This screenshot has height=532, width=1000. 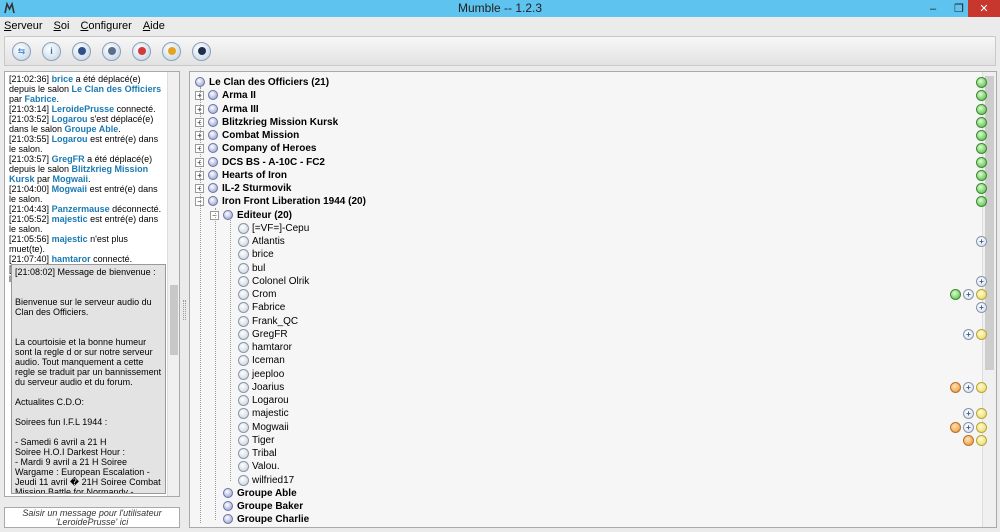 I want to click on chat-channel-link: Le Clan des Officiers, so click(x=117, y=89).